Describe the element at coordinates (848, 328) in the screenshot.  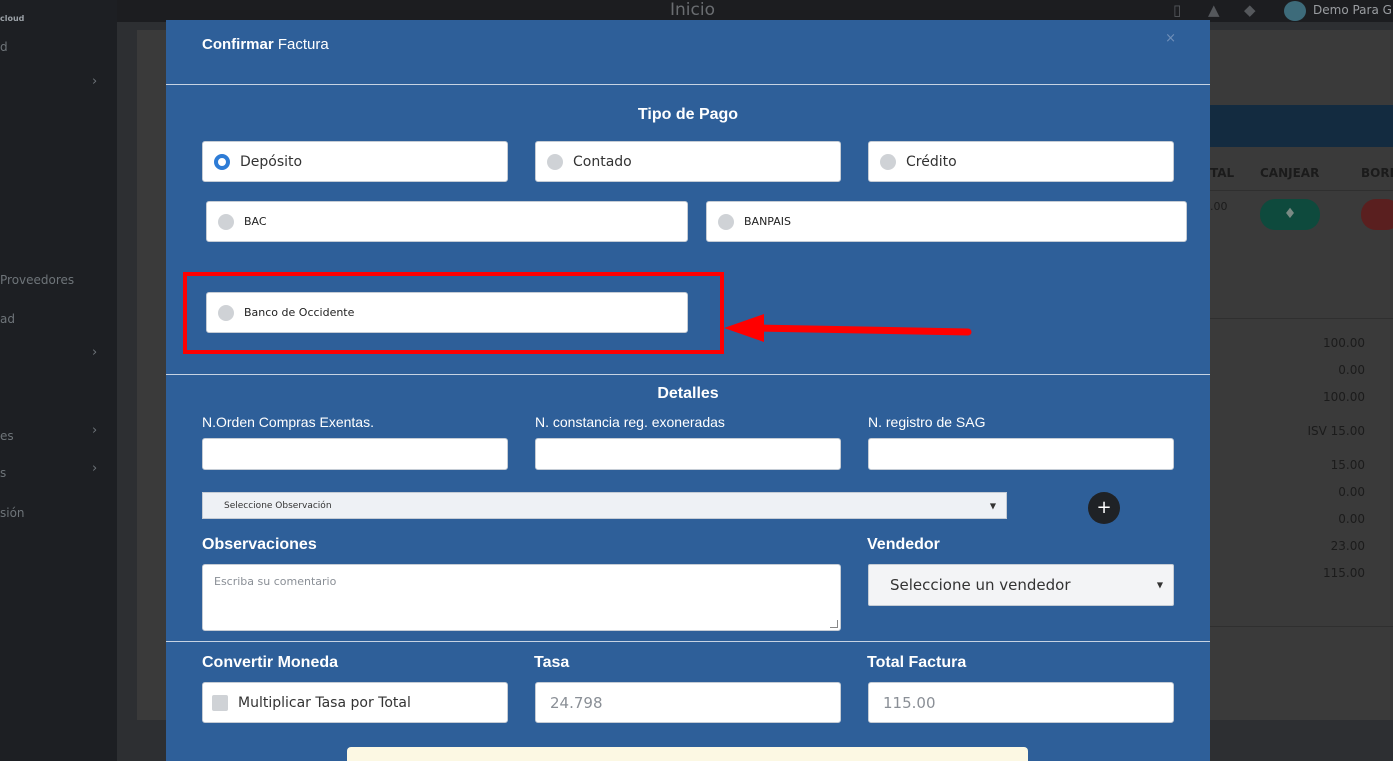
I see `annotation-arrow-icon` at that location.